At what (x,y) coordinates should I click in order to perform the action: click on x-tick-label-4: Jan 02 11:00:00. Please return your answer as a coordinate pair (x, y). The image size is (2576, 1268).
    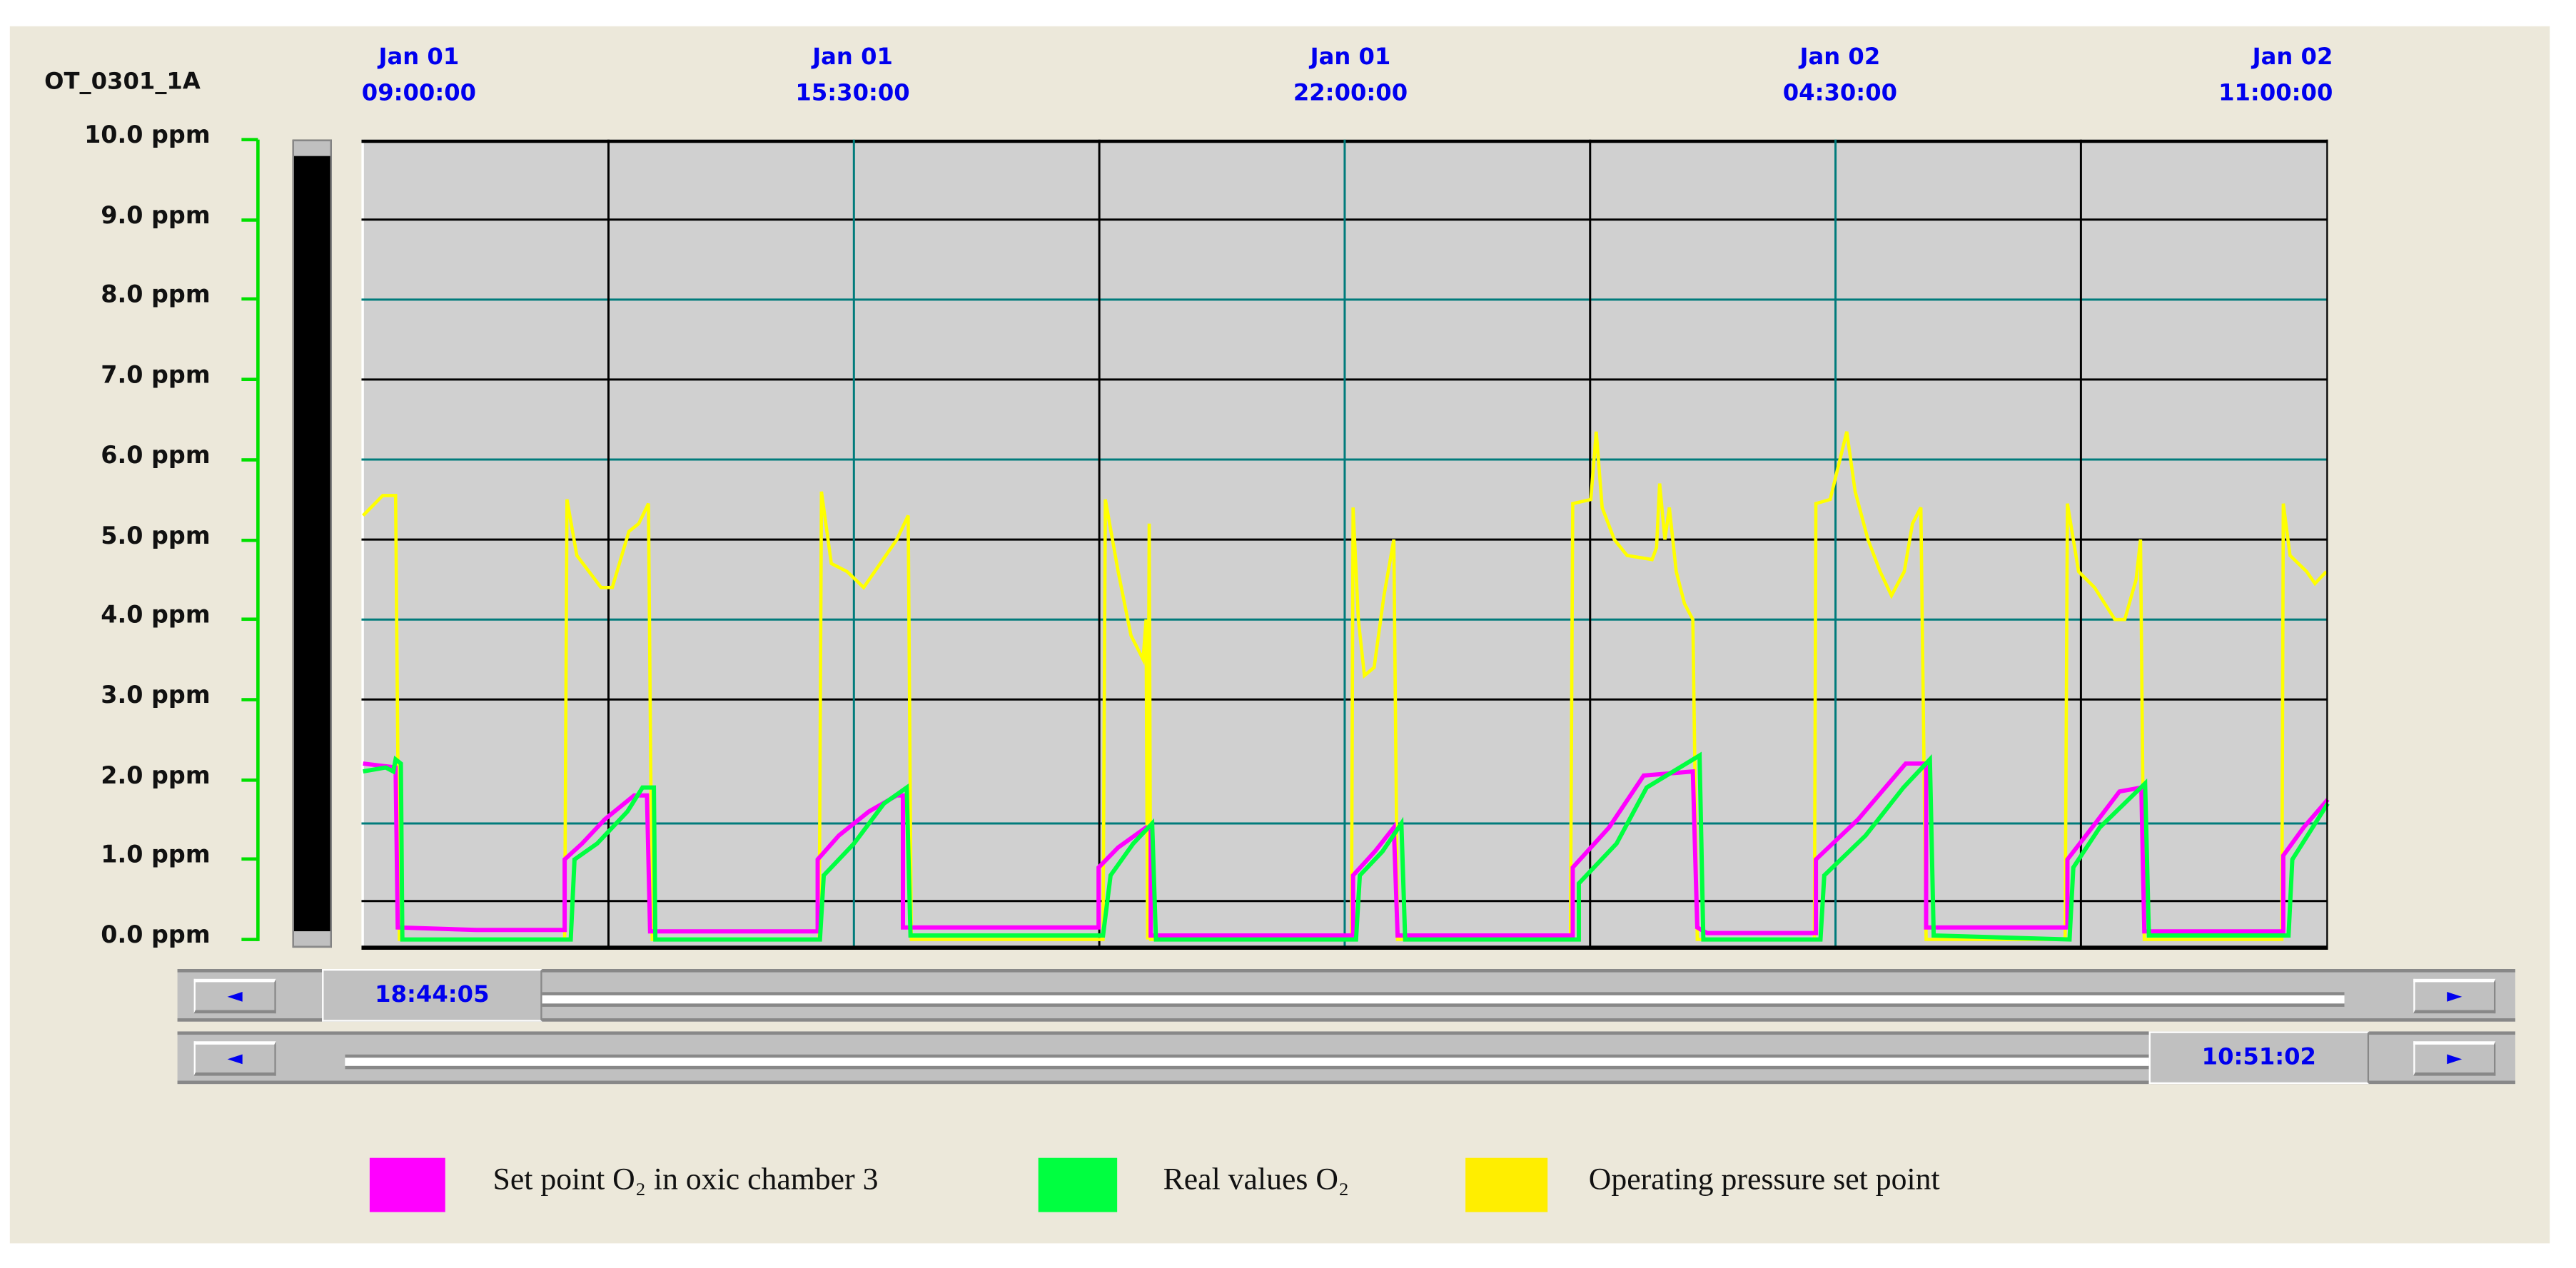
    Looking at the image, I should click on (2267, 75).